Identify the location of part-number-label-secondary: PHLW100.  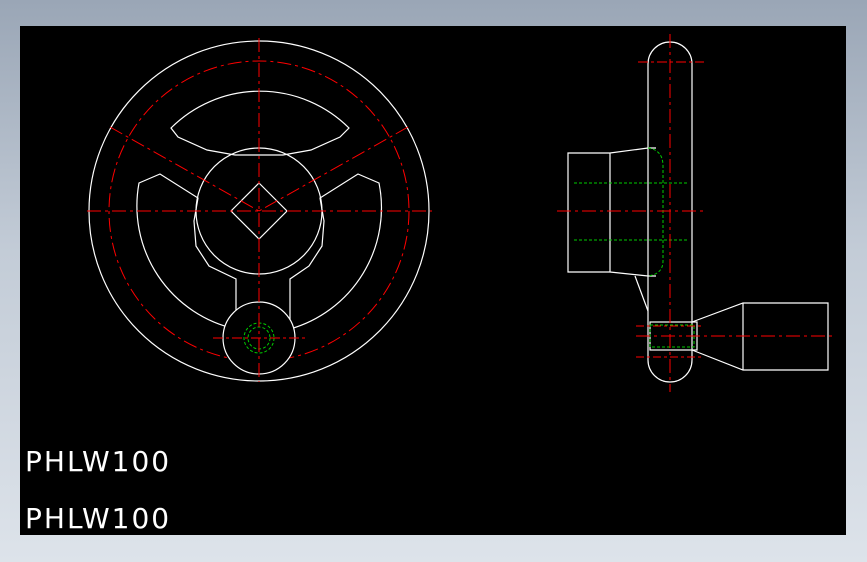
(98, 518).